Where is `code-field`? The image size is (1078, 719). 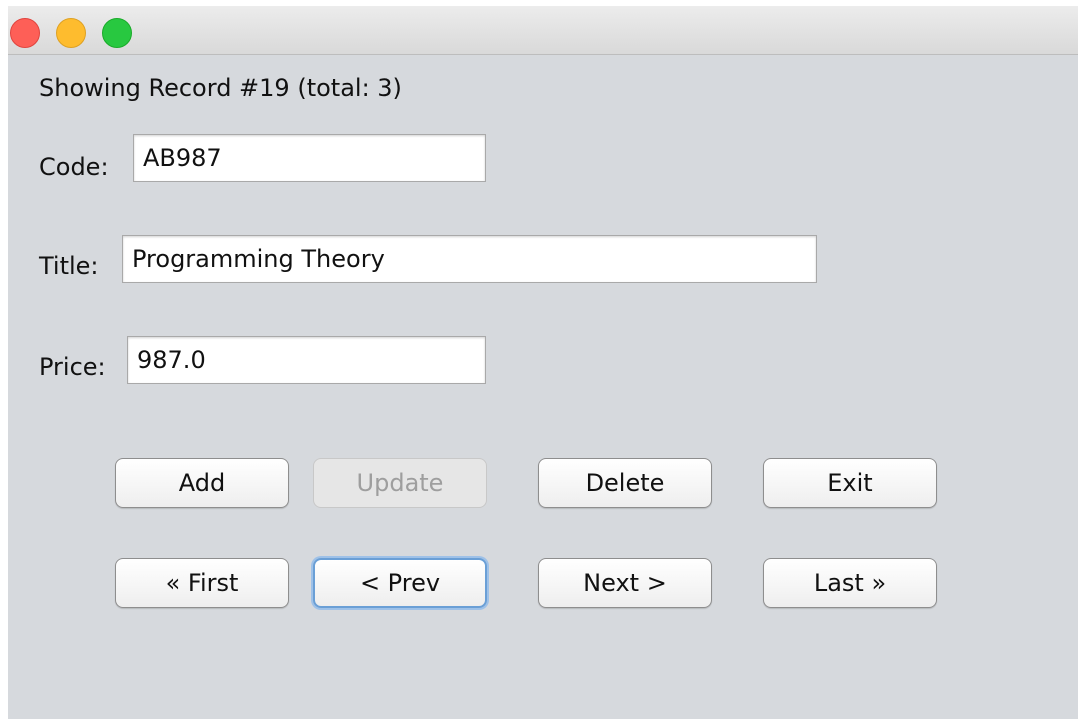 code-field is located at coordinates (309, 158).